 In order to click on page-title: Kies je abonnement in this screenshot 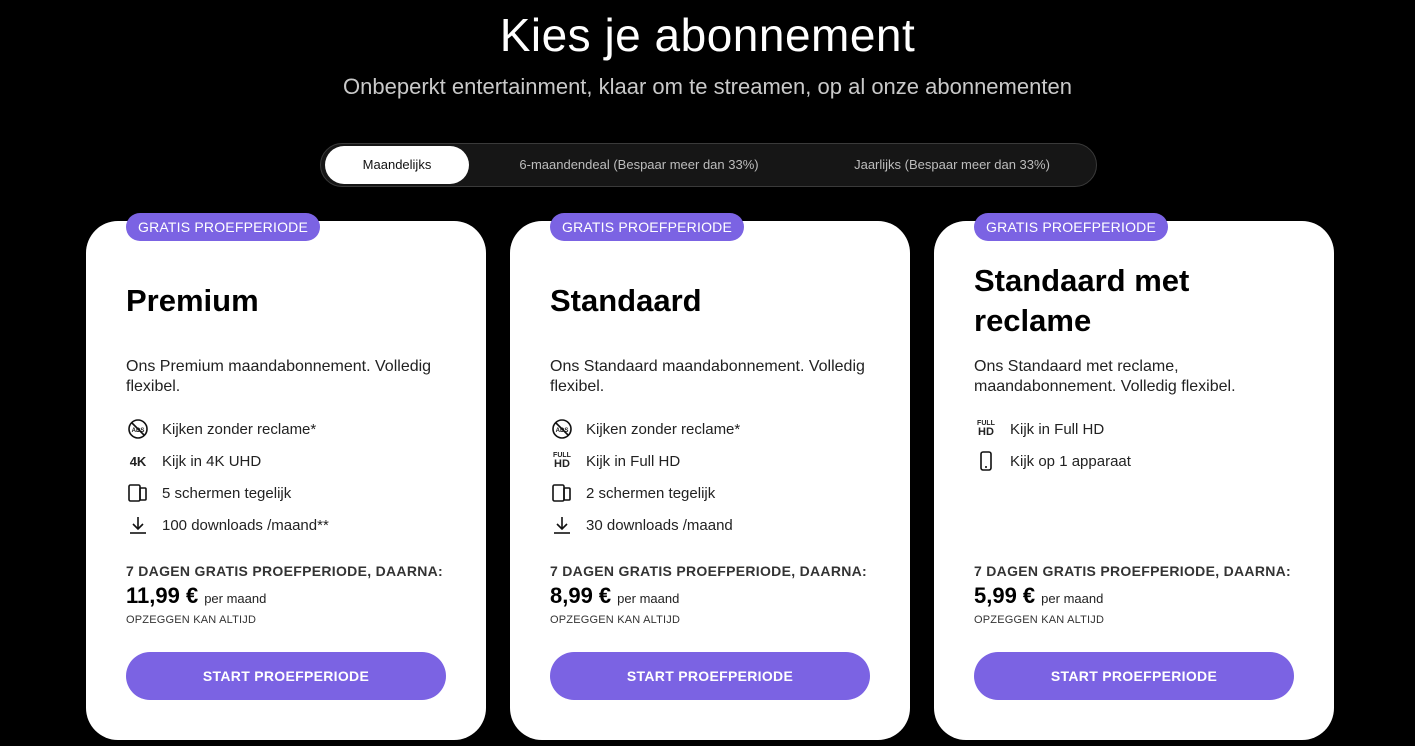, I will do `click(707, 35)`.